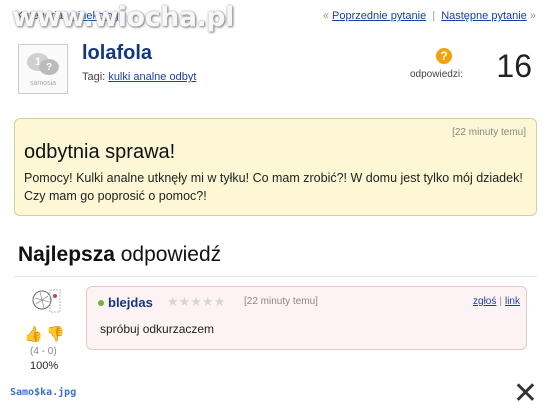 Image resolution: width=550 pixels, height=414 pixels. Describe the element at coordinates (196, 301) in the screenshot. I see `rating-stars-icon: ★★★★★` at that location.